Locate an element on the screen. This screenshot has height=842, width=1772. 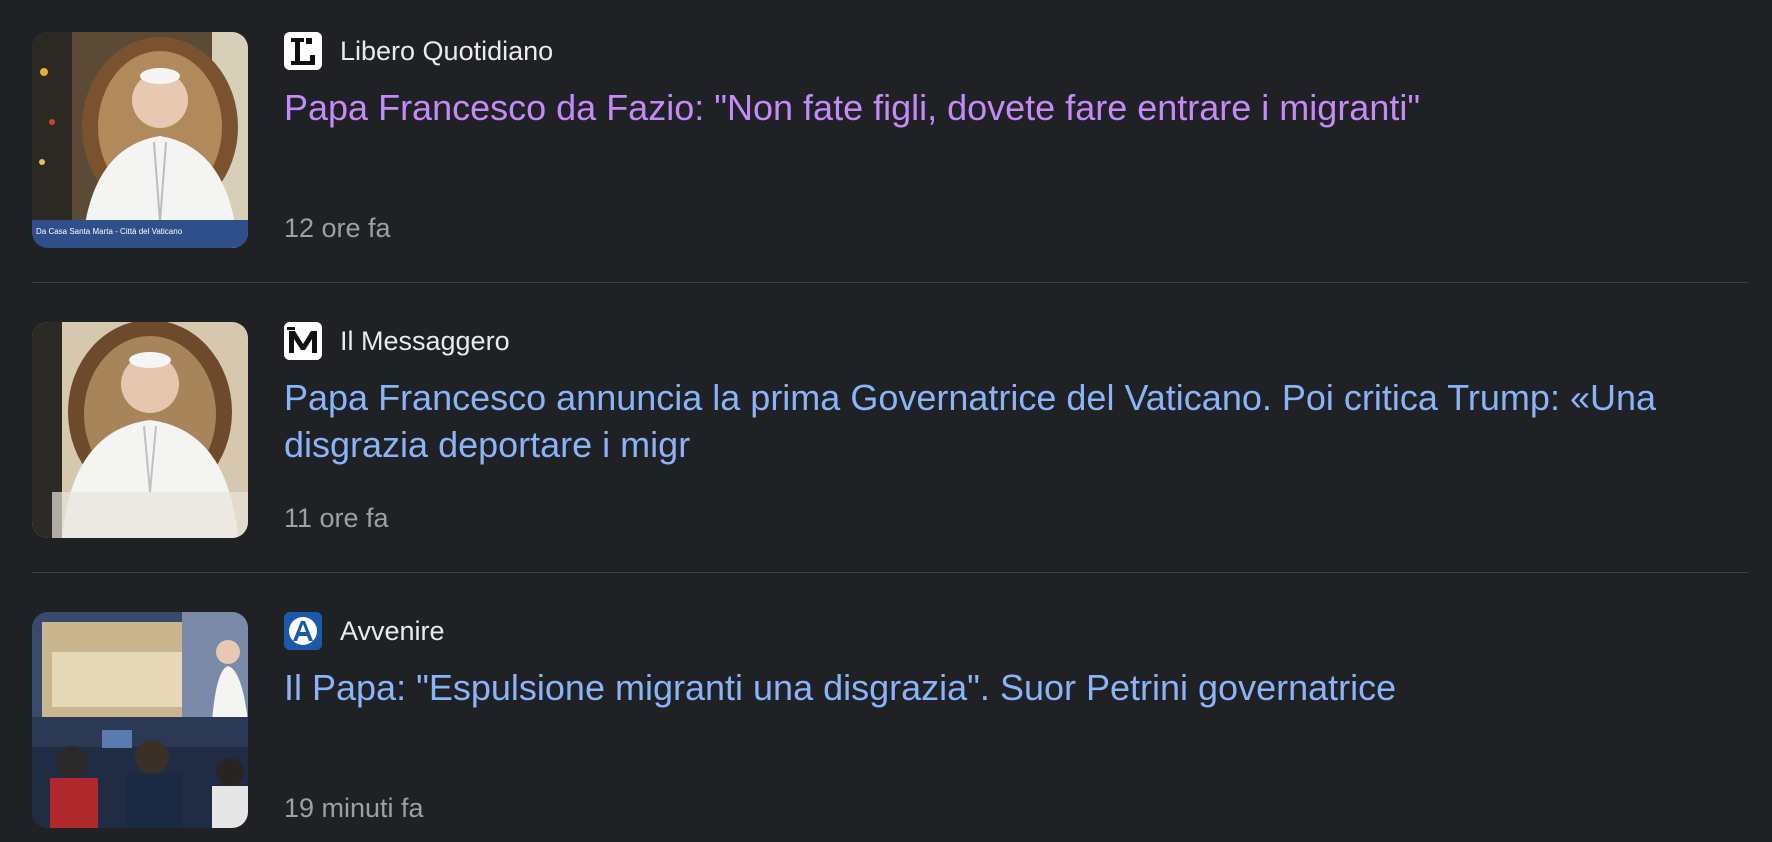
thumbnail-caption: Da Casa Santa Marta - Città del Vaticano is located at coordinates (109, 231).